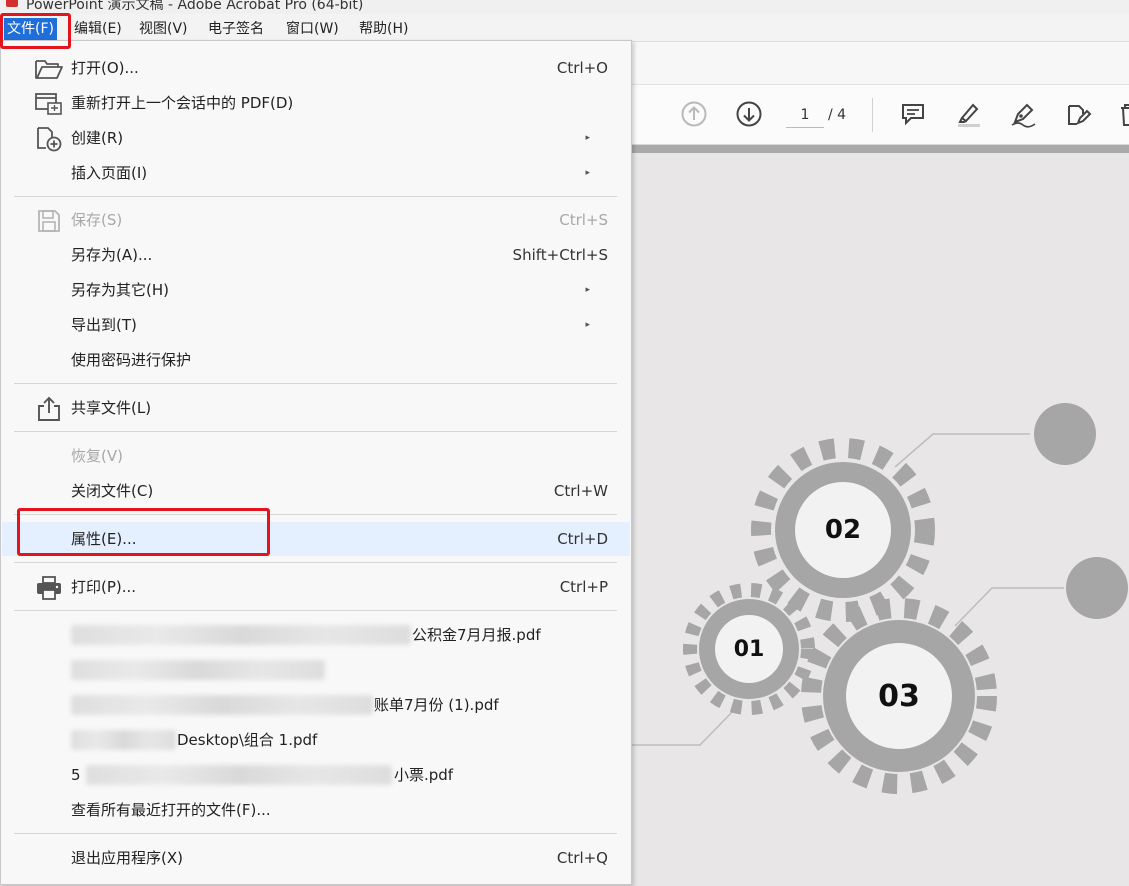  What do you see at coordinates (97, 456) in the screenshot?
I see `menu-item-revert: 恢复(V)` at bounding box center [97, 456].